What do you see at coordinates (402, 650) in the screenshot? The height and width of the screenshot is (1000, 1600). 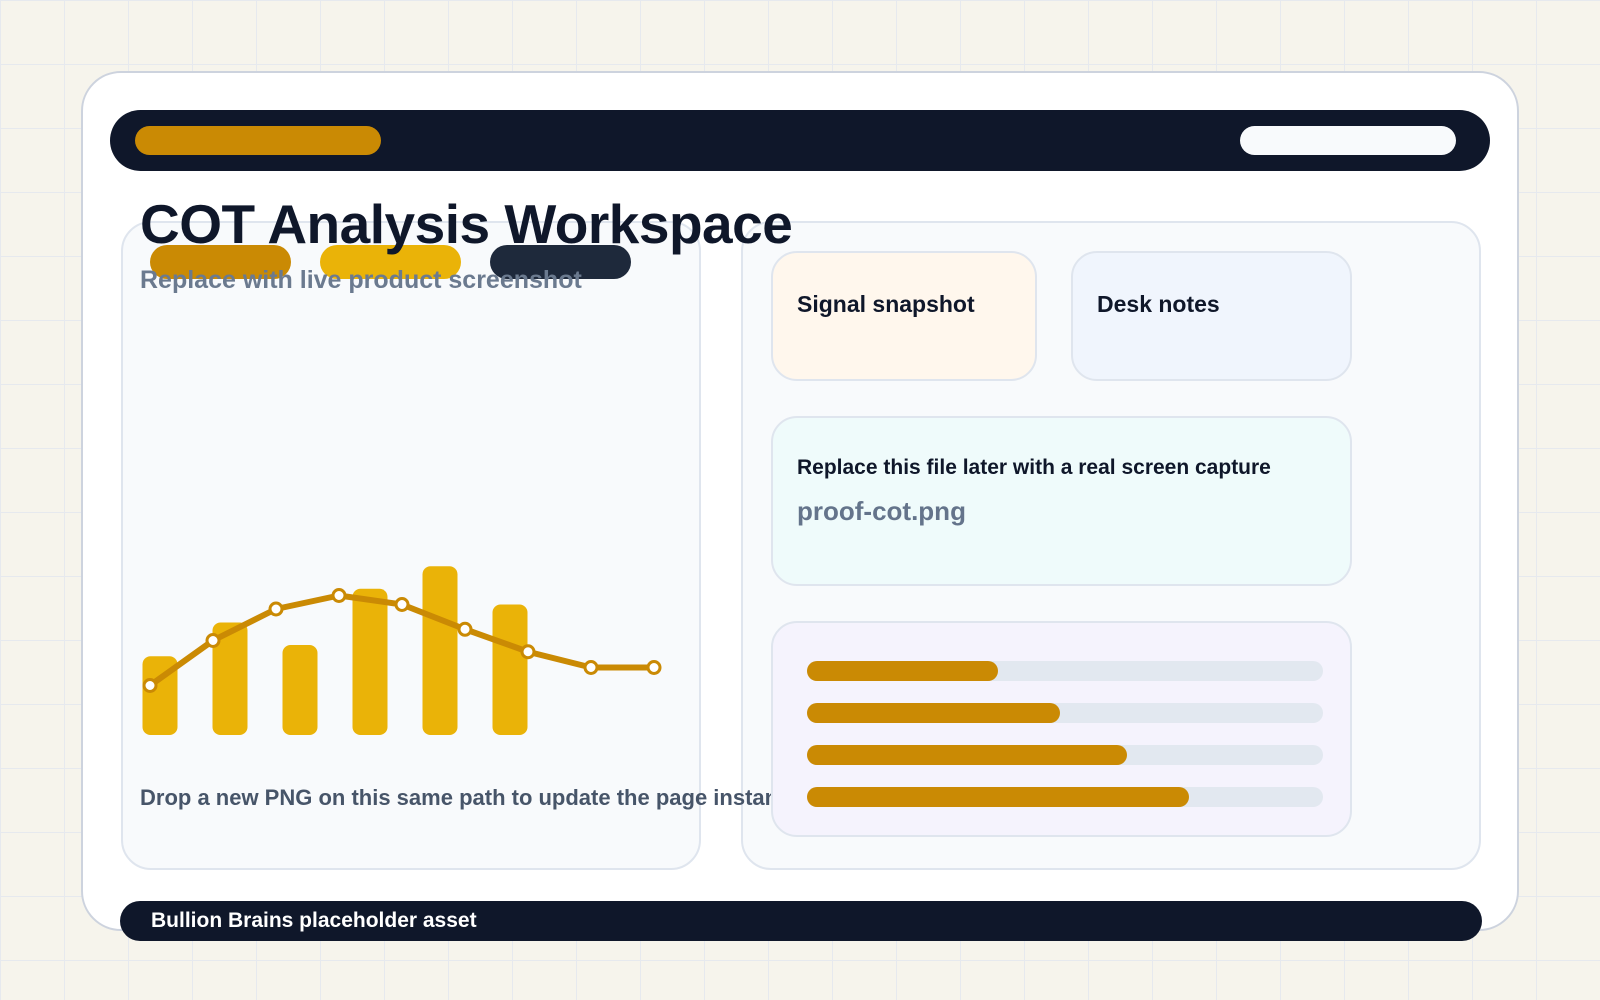 I see `cot-chart` at bounding box center [402, 650].